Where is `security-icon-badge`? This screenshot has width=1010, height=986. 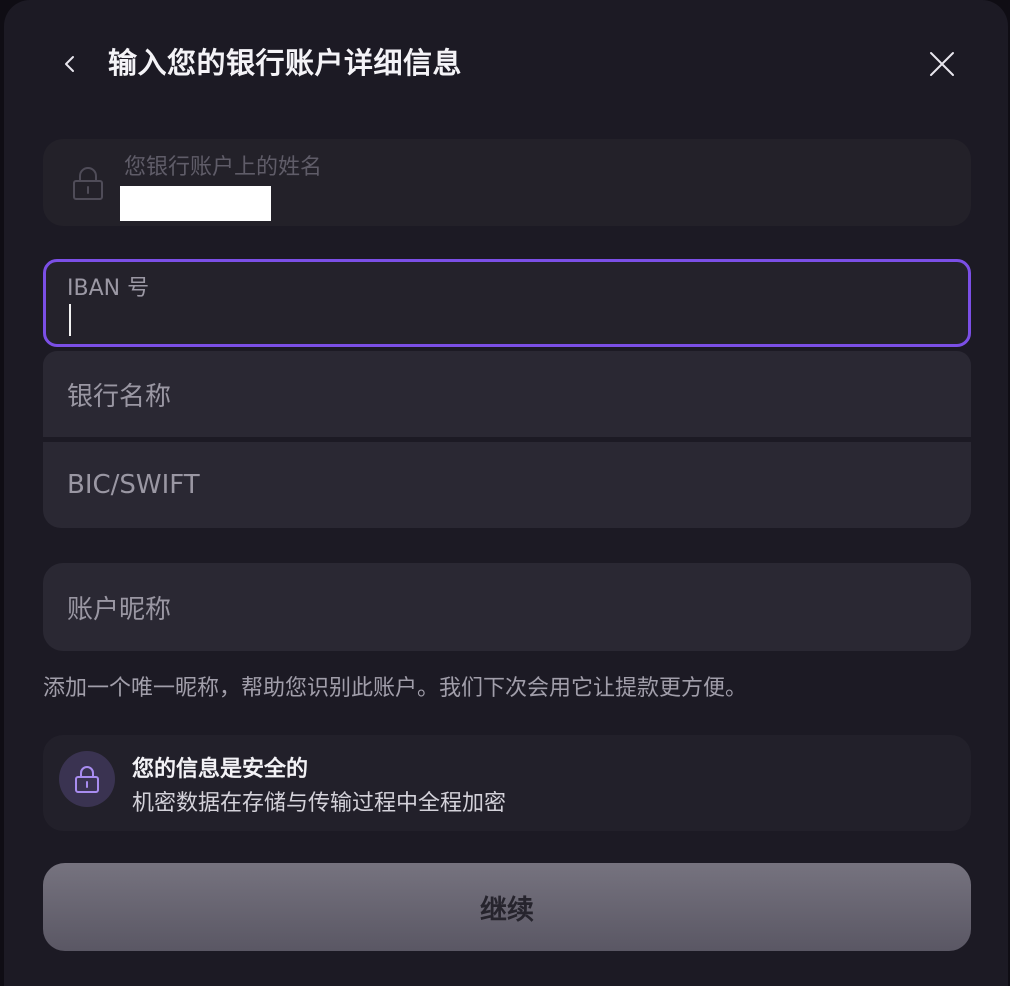 security-icon-badge is located at coordinates (87, 779).